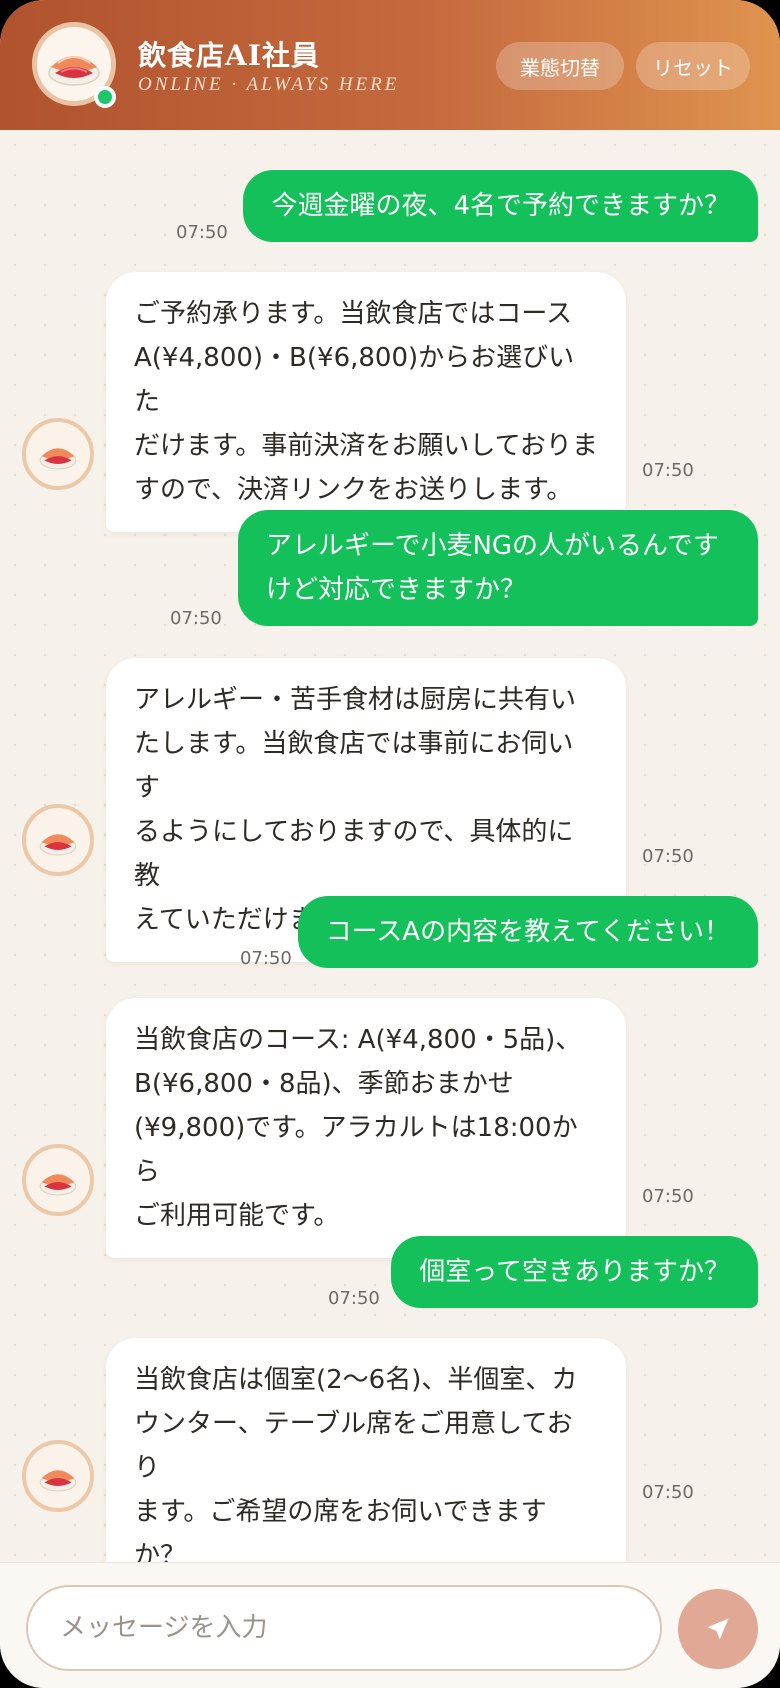 This screenshot has width=780, height=1688. I want to click on send-button, so click(718, 1629).